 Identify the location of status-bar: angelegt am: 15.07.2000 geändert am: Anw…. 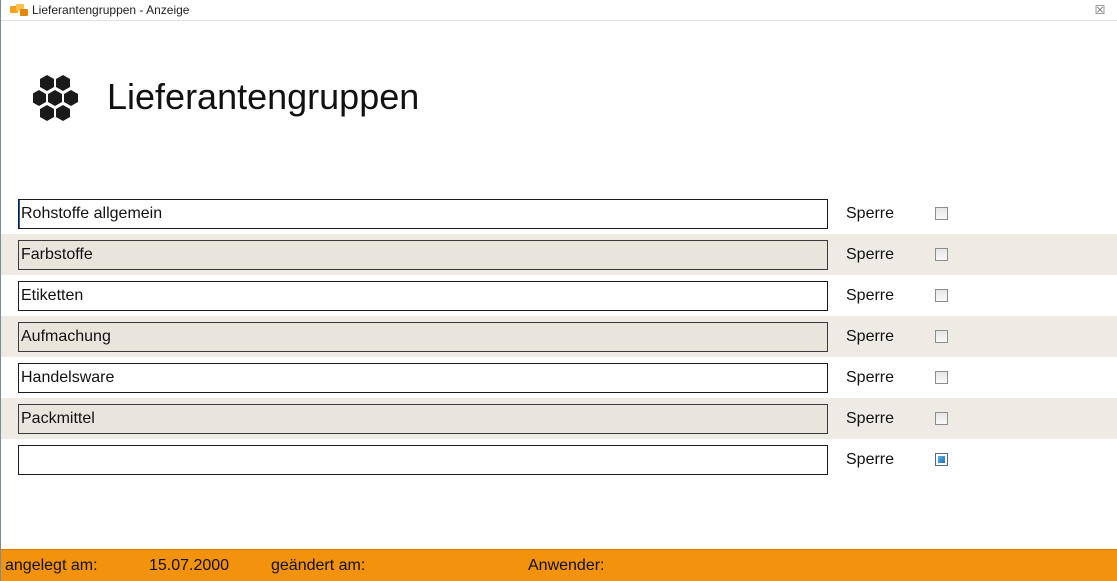
(559, 565).